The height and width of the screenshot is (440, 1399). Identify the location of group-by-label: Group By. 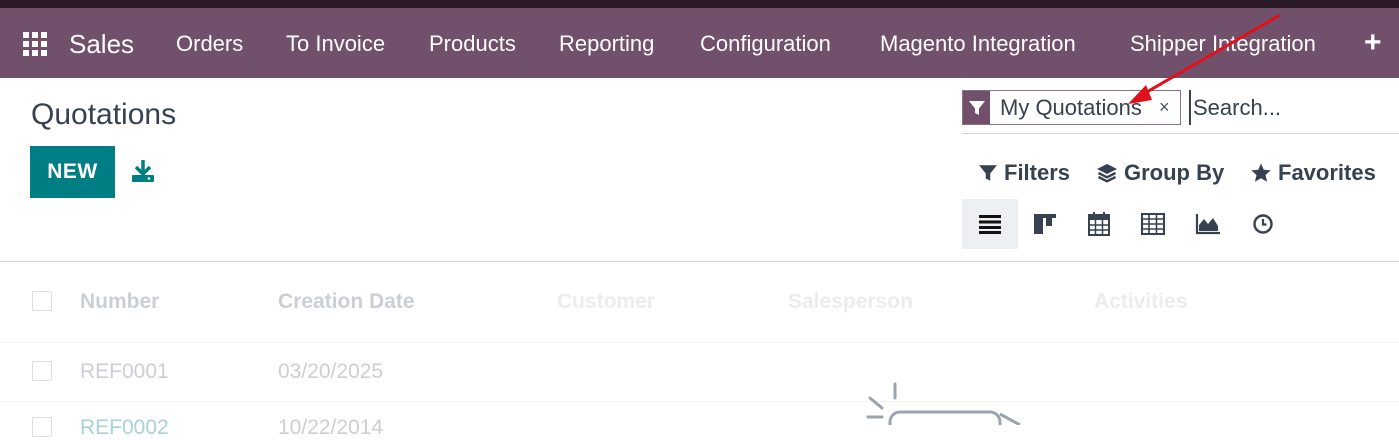
(1174, 172).